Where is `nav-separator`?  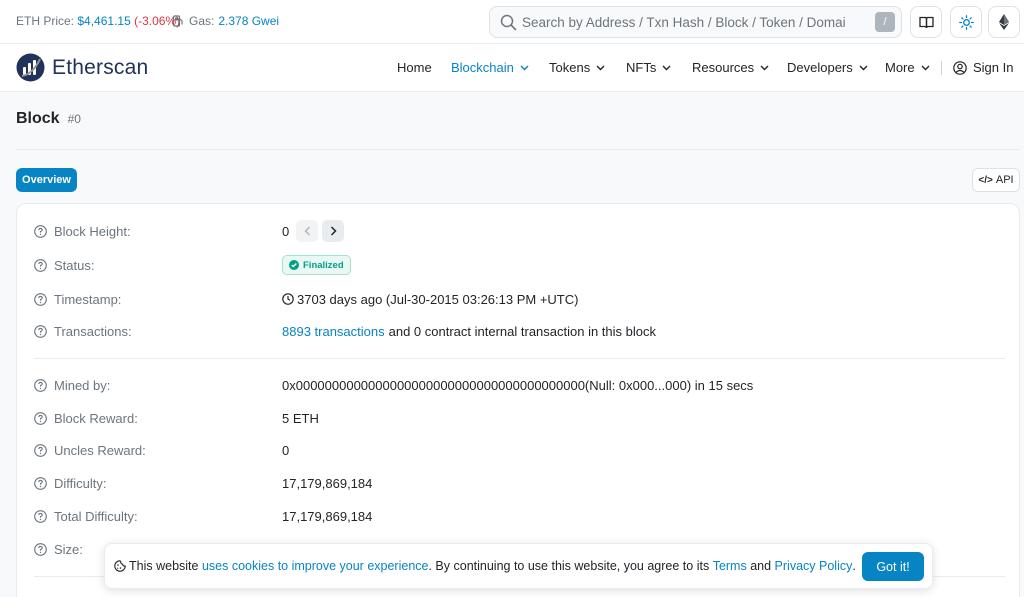 nav-separator is located at coordinates (941, 68).